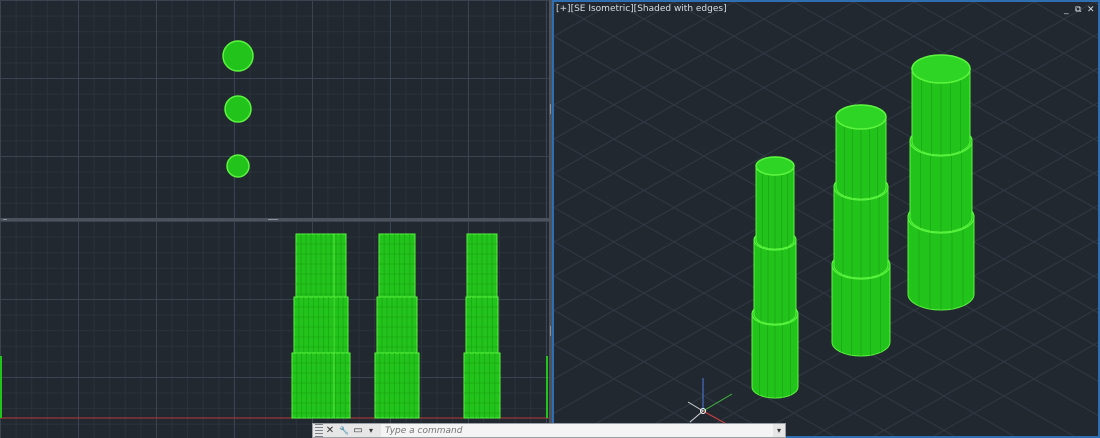  I want to click on top-view-drawing, so click(238, 109).